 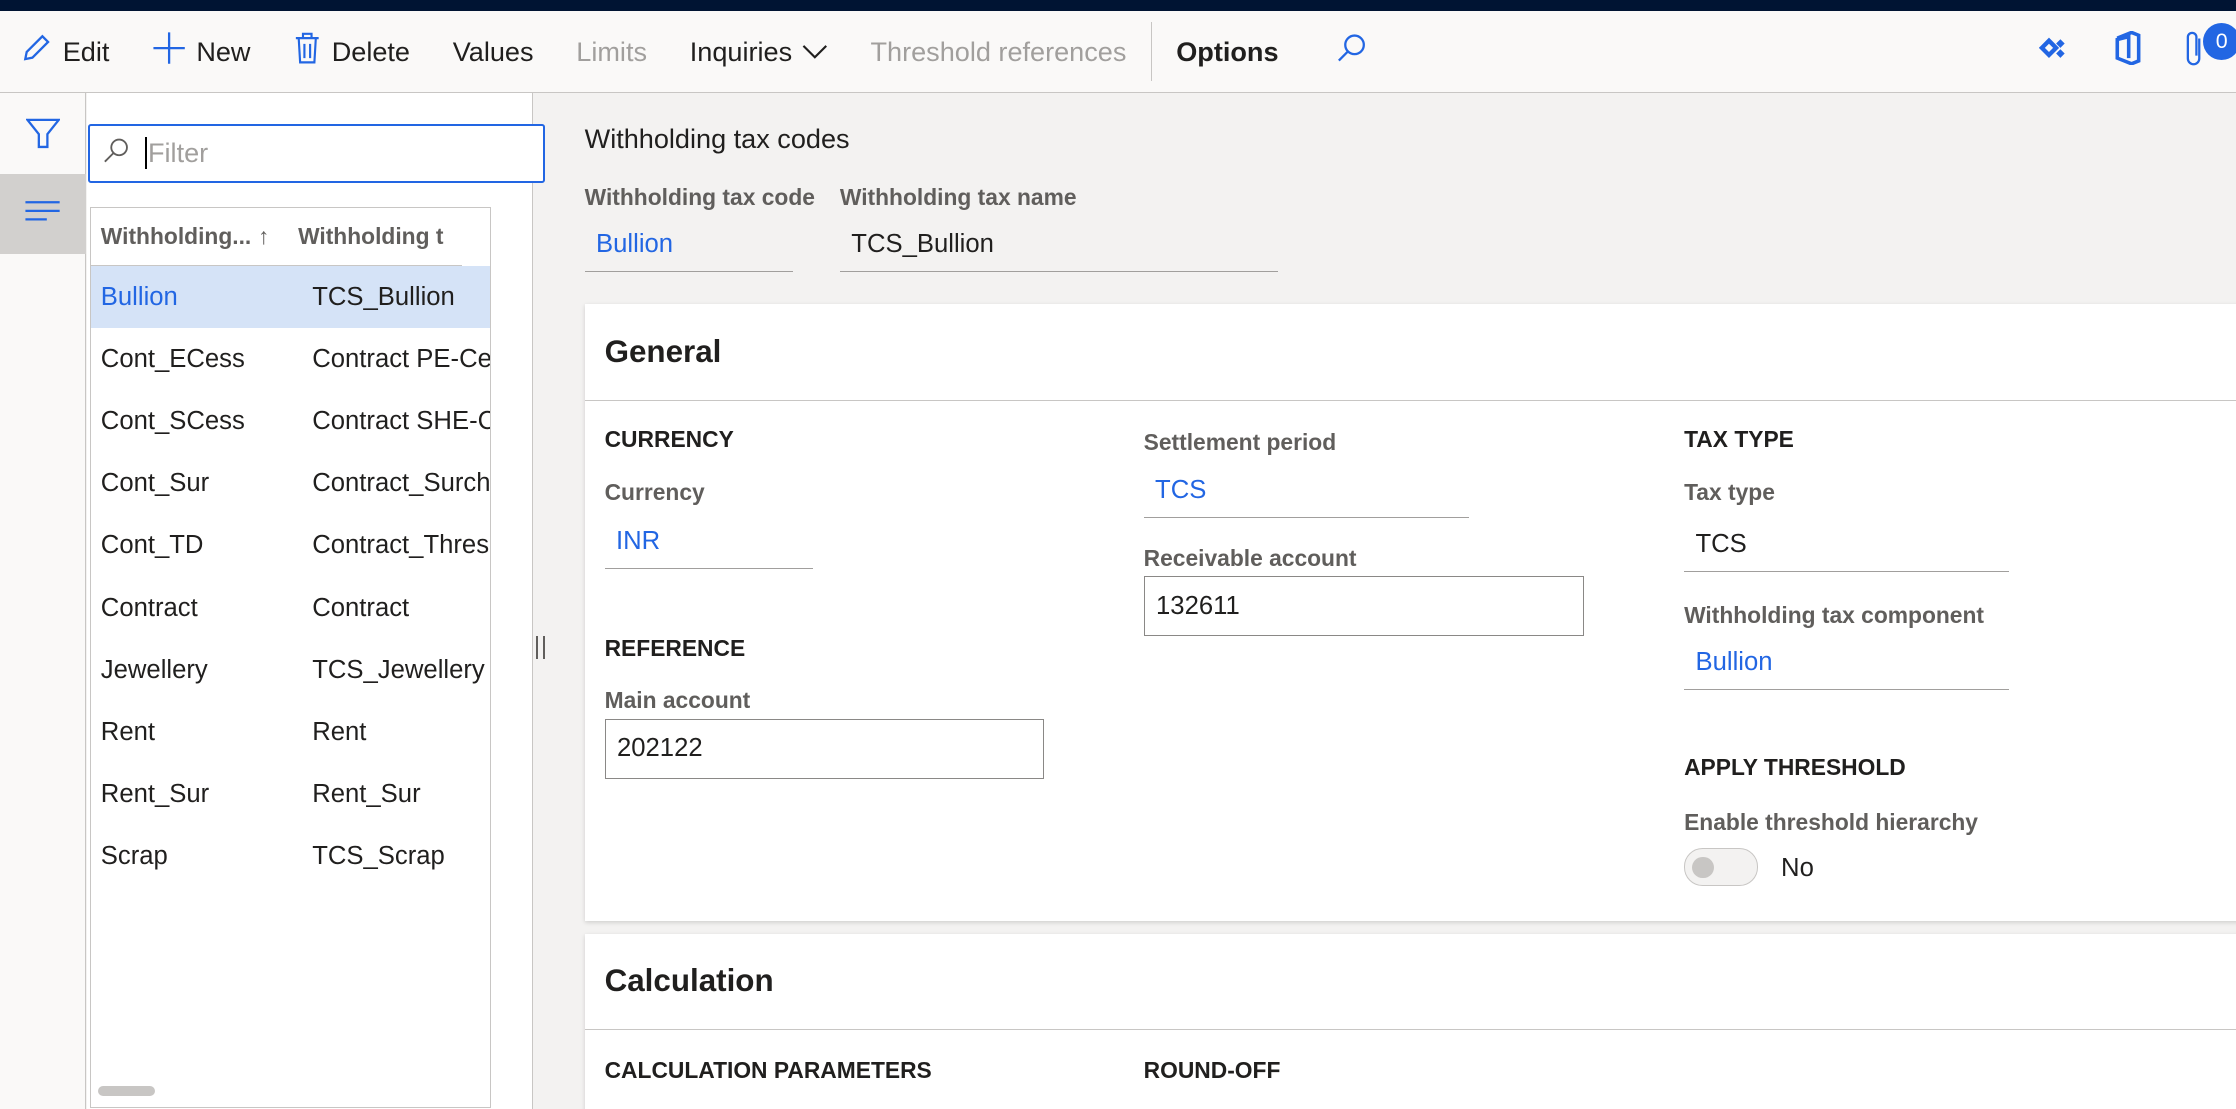 I want to click on threshold-hierarchy-toggle, so click(x=1721, y=867).